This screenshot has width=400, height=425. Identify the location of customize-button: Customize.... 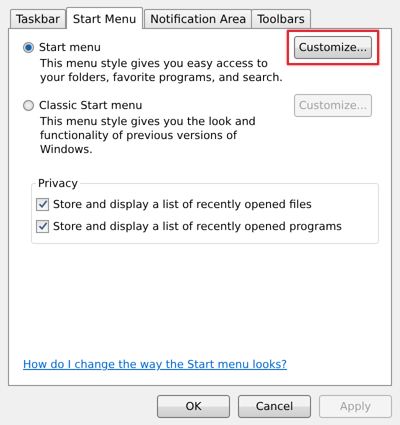
(333, 47).